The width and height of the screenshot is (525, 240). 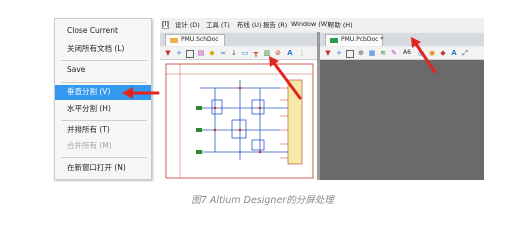 What do you see at coordinates (212, 53) in the screenshot?
I see `wire-icon: ◆` at bounding box center [212, 53].